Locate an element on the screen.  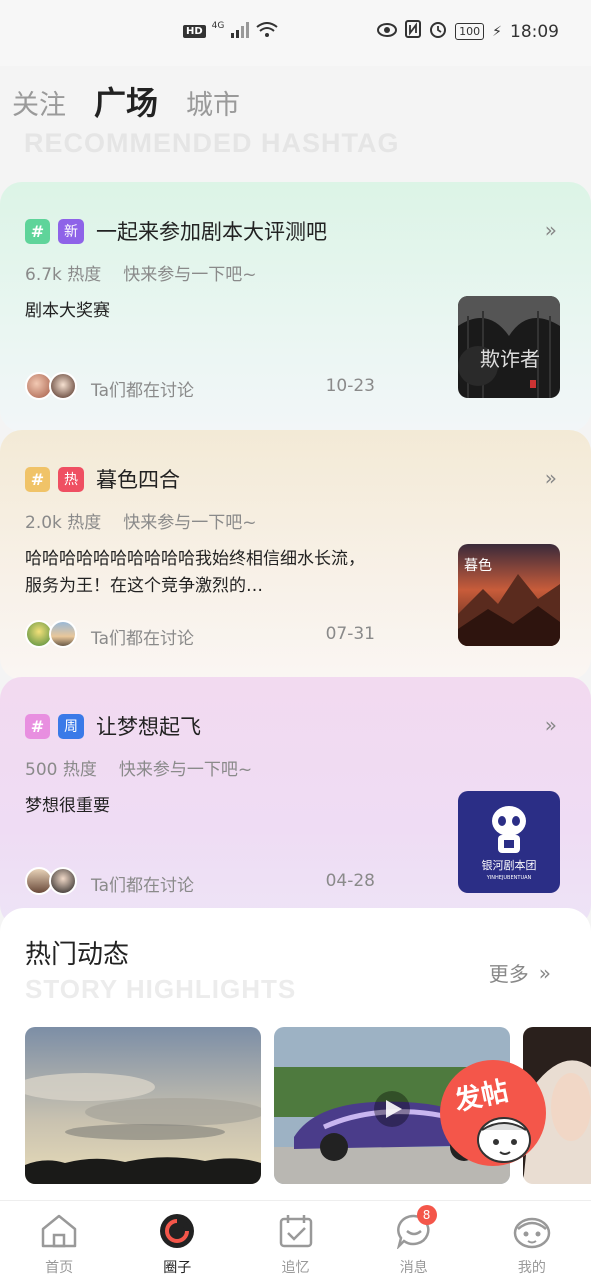
robot-profile-icon is located at coordinates (532, 1231).